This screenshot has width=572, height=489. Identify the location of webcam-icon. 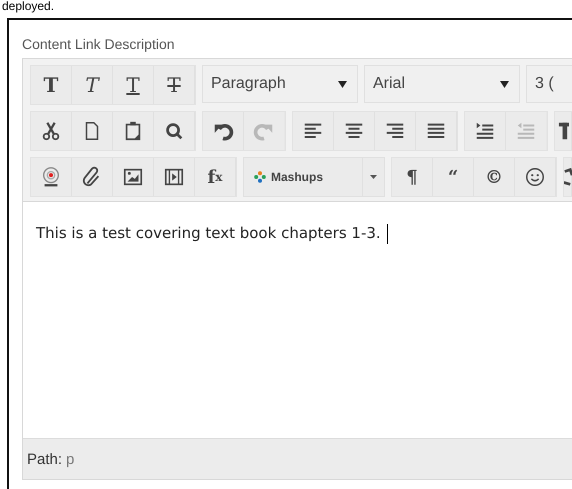
(51, 177).